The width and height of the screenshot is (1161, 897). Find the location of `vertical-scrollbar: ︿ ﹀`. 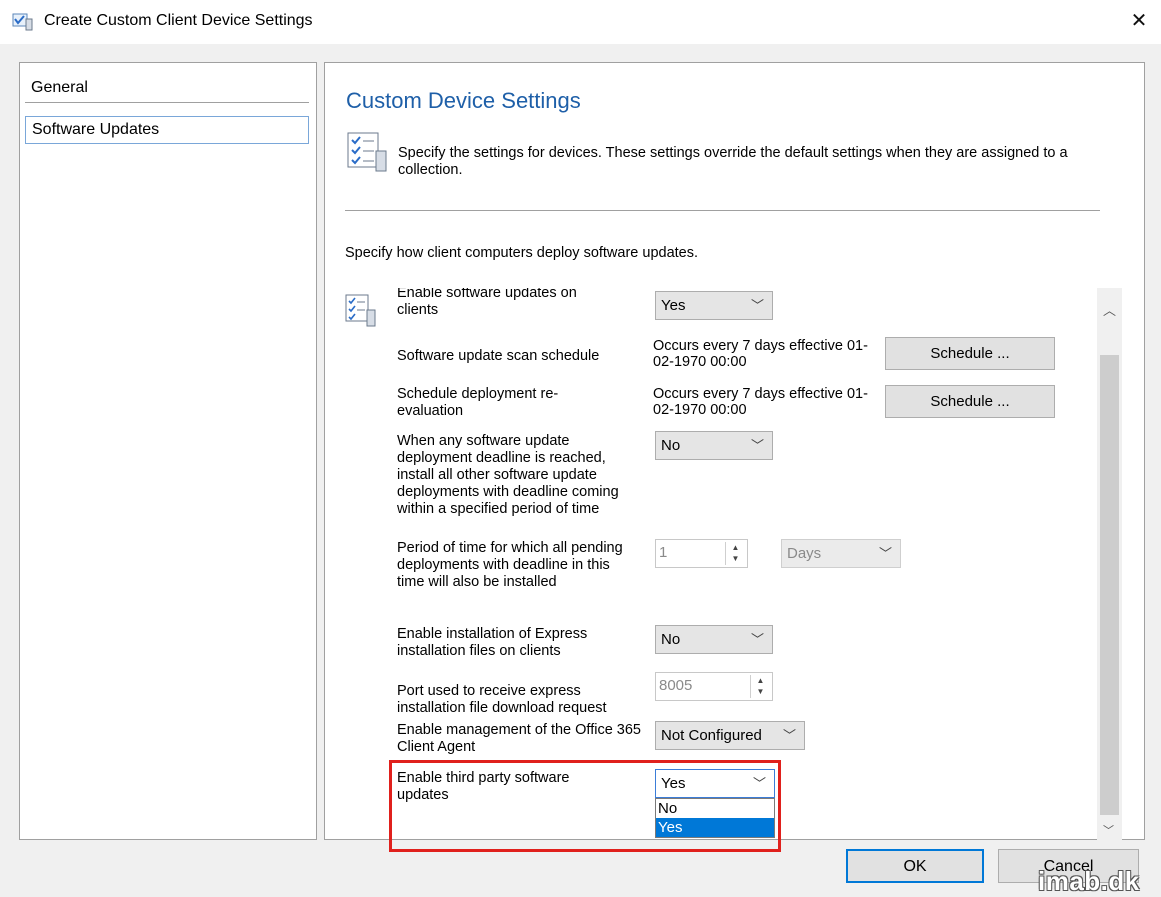

vertical-scrollbar: ︿ ﹀ is located at coordinates (1109, 564).